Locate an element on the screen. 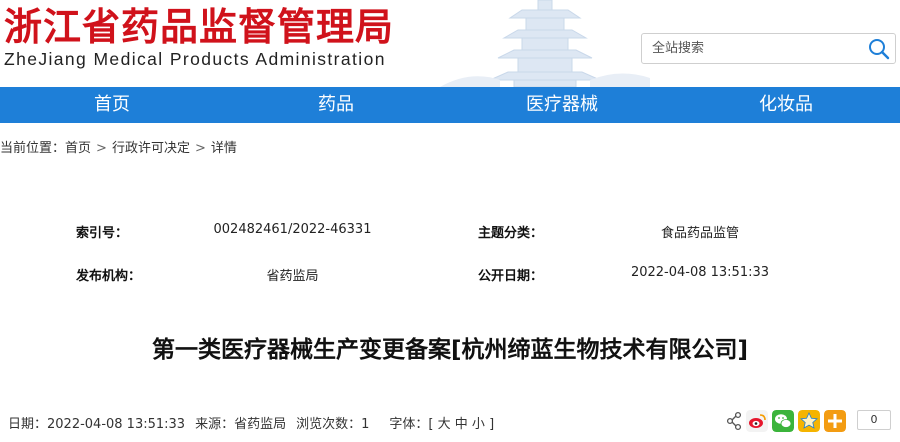 This screenshot has width=900, height=442. share-count: 0 is located at coordinates (874, 420).